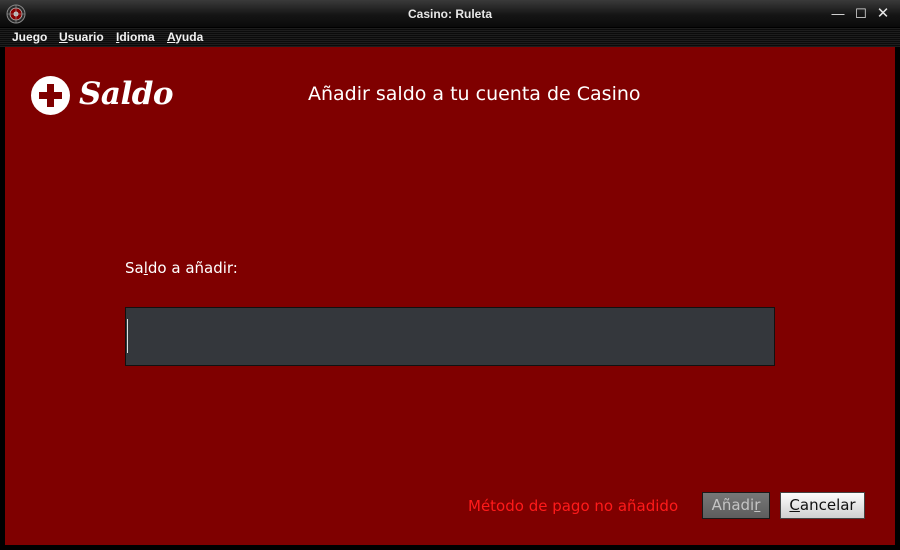  Describe the element at coordinates (883, 14) in the screenshot. I see `close-button: ✕` at that location.